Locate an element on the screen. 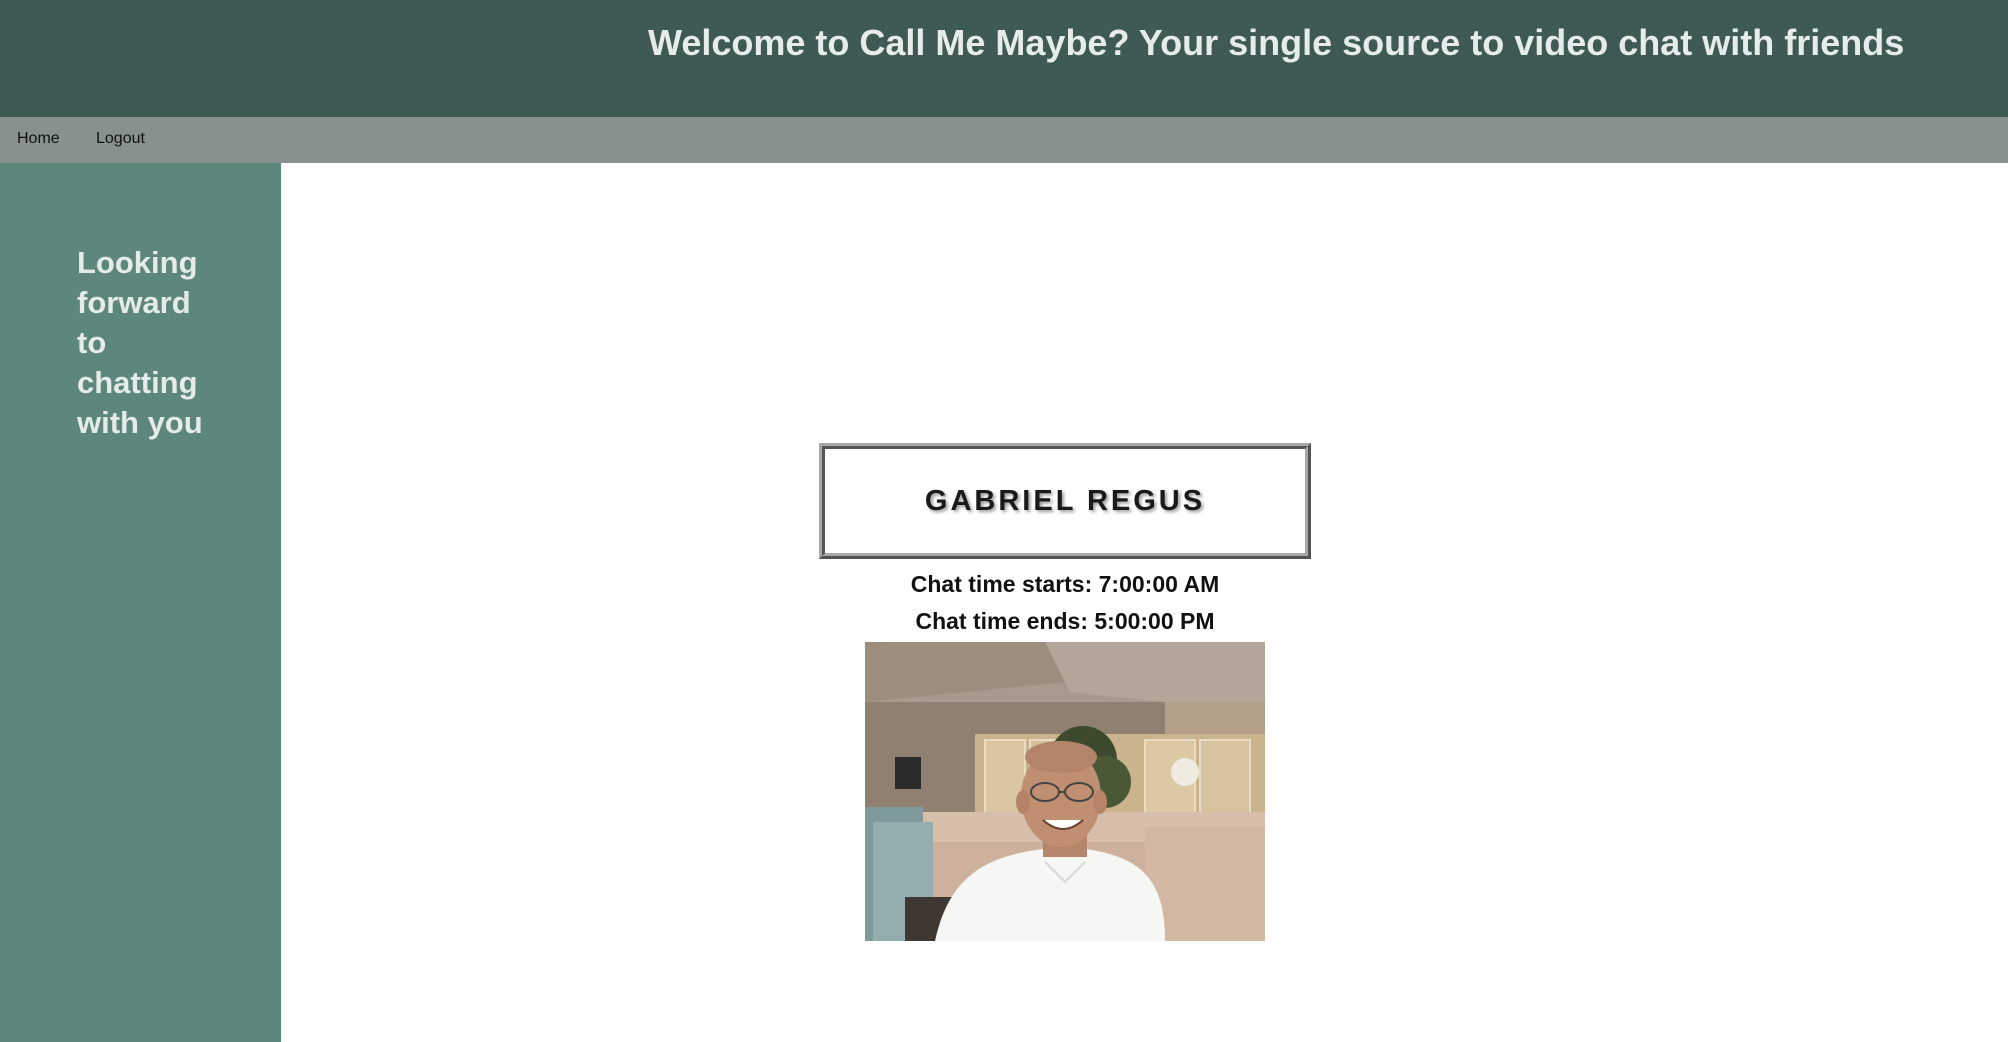 The height and width of the screenshot is (1042, 2008). nav-home-link: Home is located at coordinates (38, 139).